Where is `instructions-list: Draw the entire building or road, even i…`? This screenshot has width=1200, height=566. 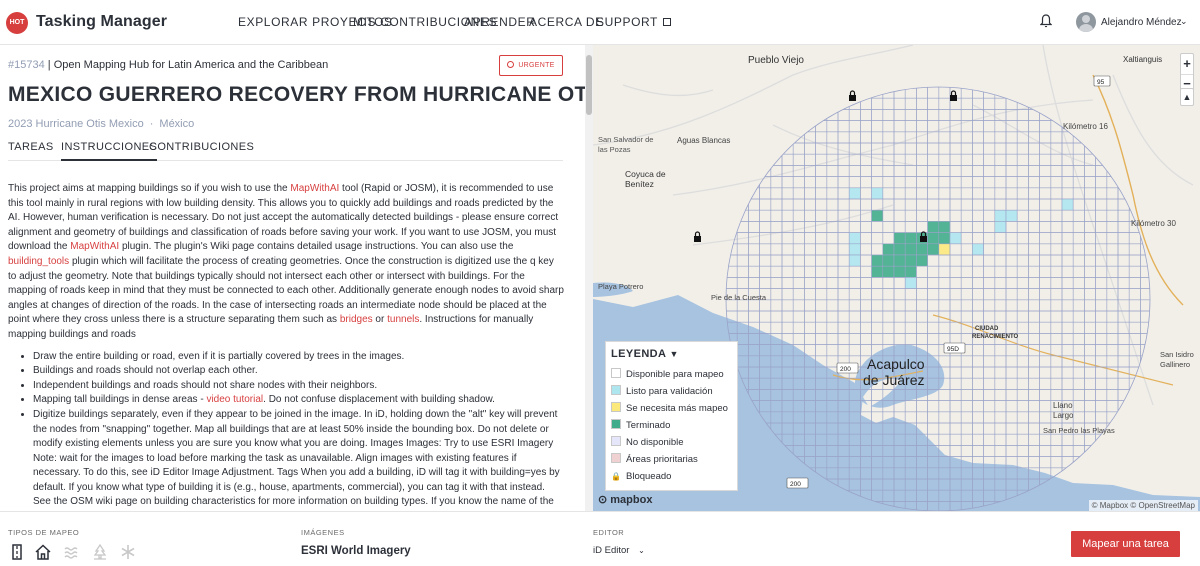 instructions-list: Draw the entire building or road, even i… is located at coordinates (286, 430).